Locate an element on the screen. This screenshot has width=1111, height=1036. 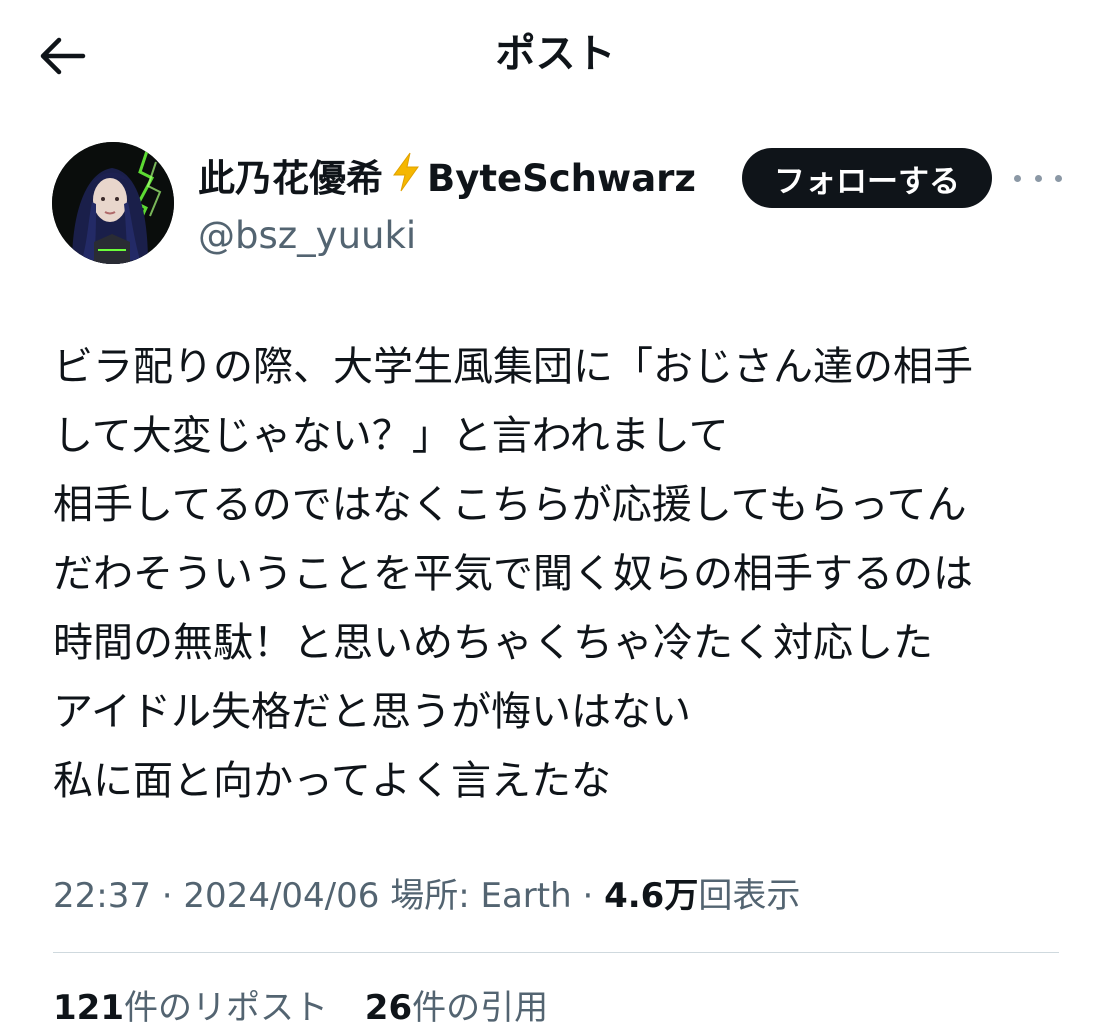
post-text-line: 私に面と向かってよく言えたな is located at coordinates (332, 781).